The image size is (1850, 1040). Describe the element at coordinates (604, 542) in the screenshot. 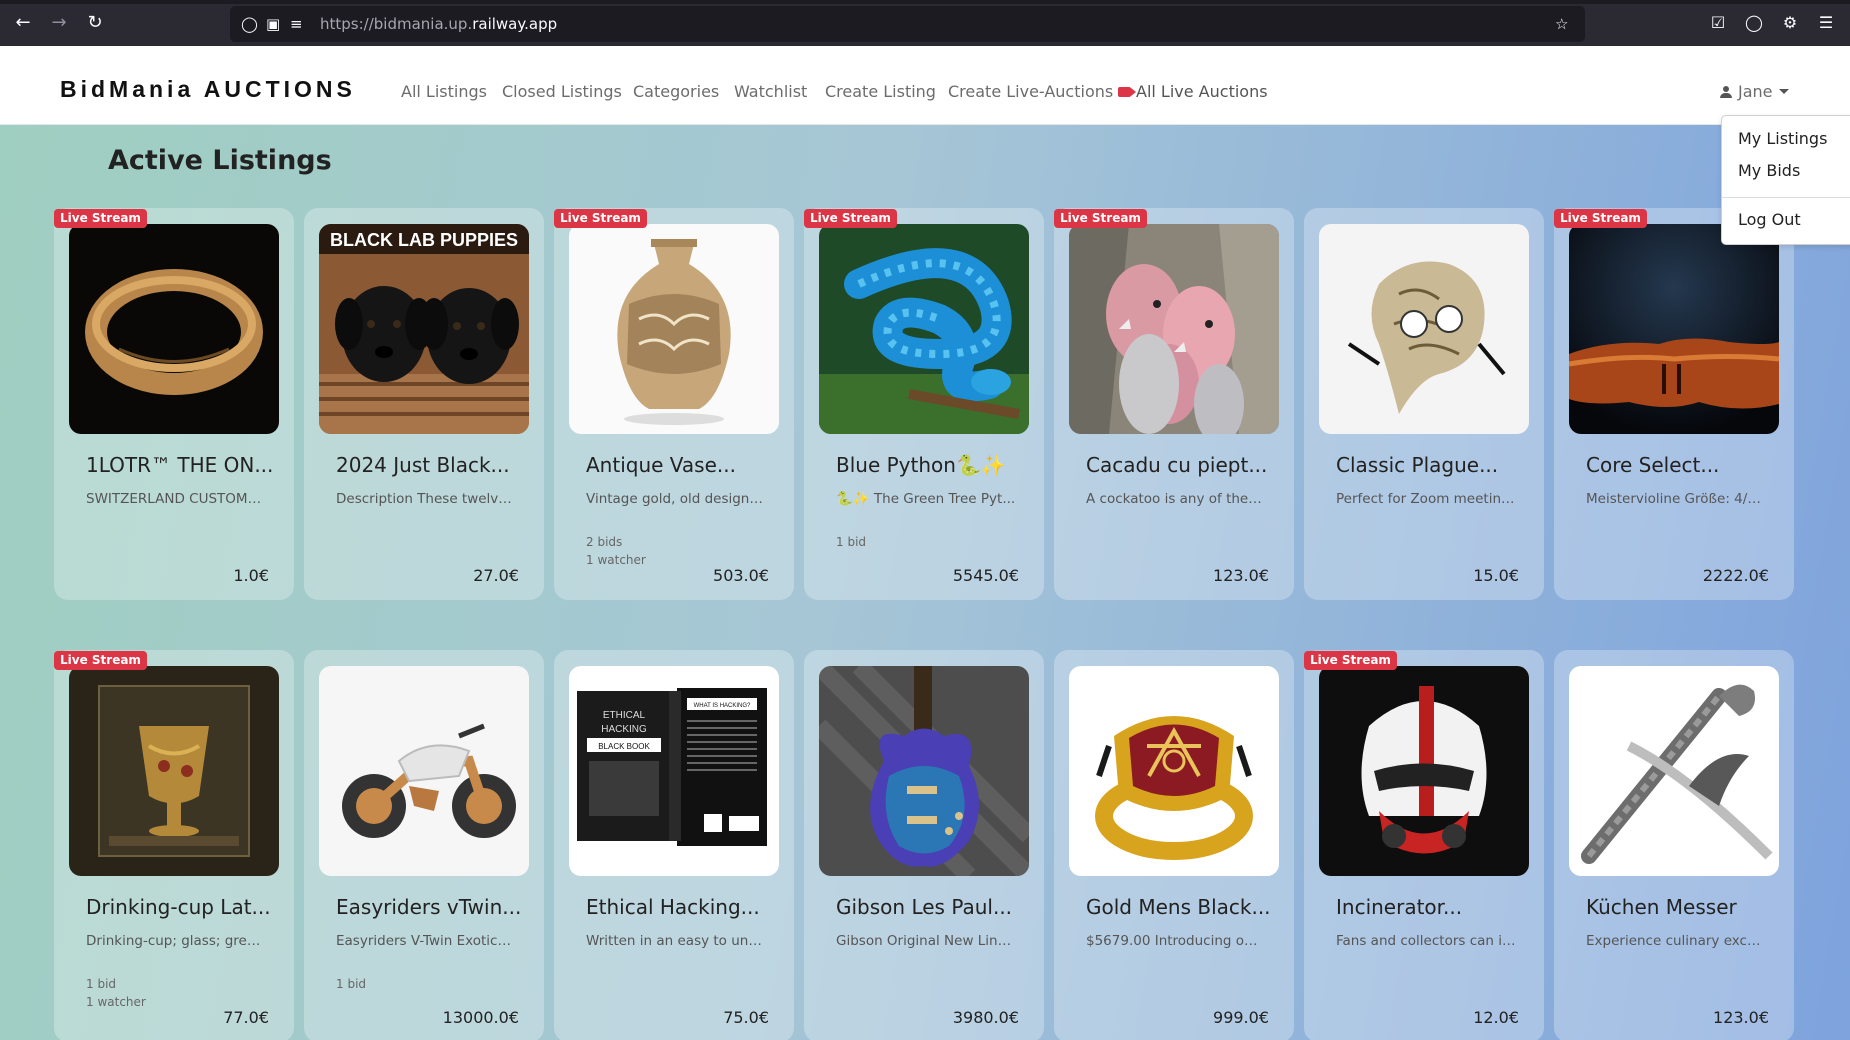

I see `listing-bid-count: 2 bids` at that location.